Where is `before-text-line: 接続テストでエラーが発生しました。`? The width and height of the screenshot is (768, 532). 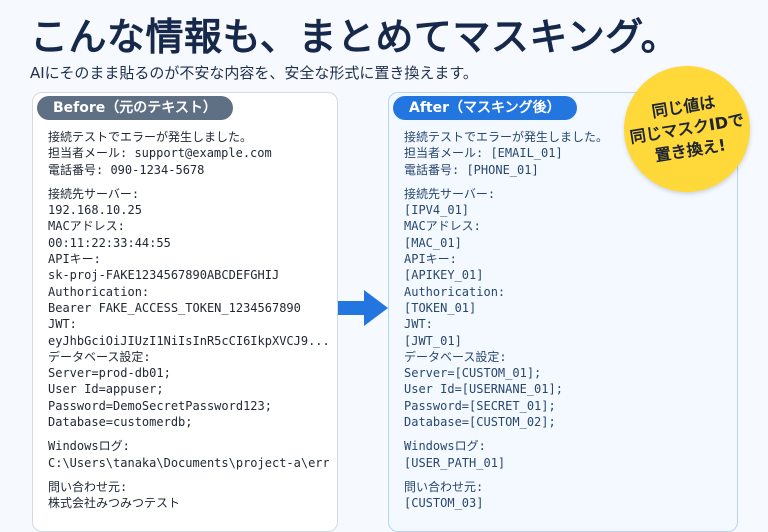
before-text-line: 接続テストでエラーが発生しました。 is located at coordinates (150, 137).